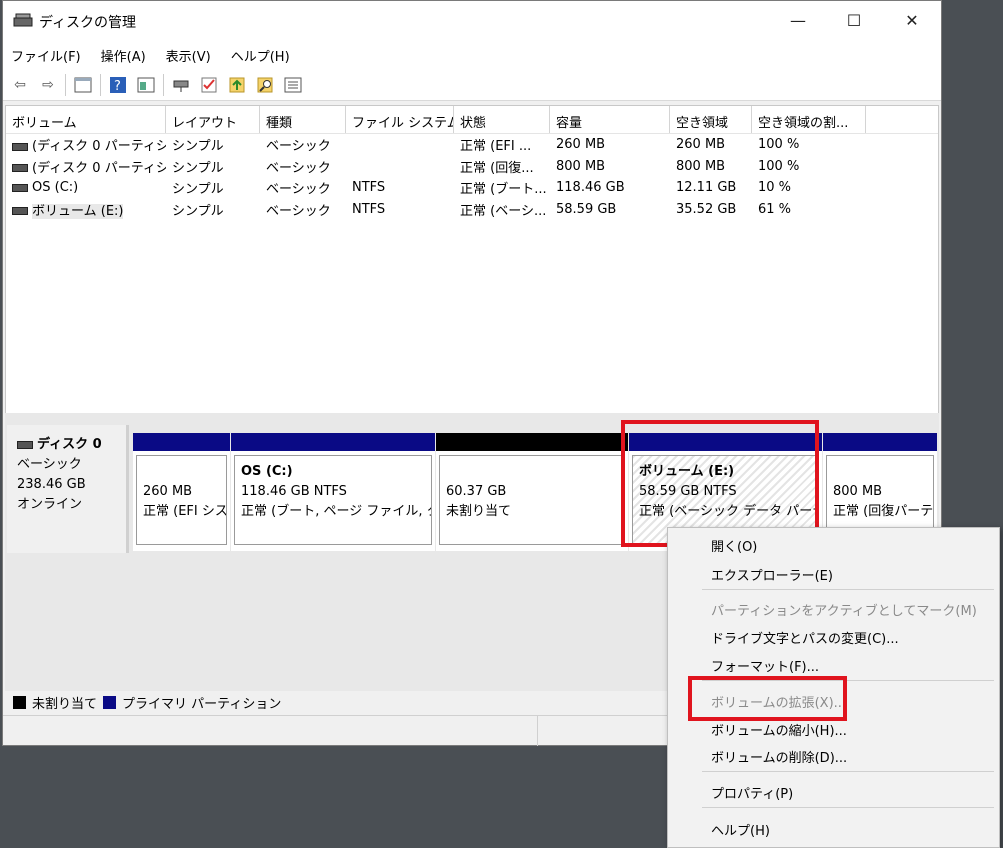  What do you see at coordinates (265, 85) in the screenshot?
I see `search-icon` at bounding box center [265, 85].